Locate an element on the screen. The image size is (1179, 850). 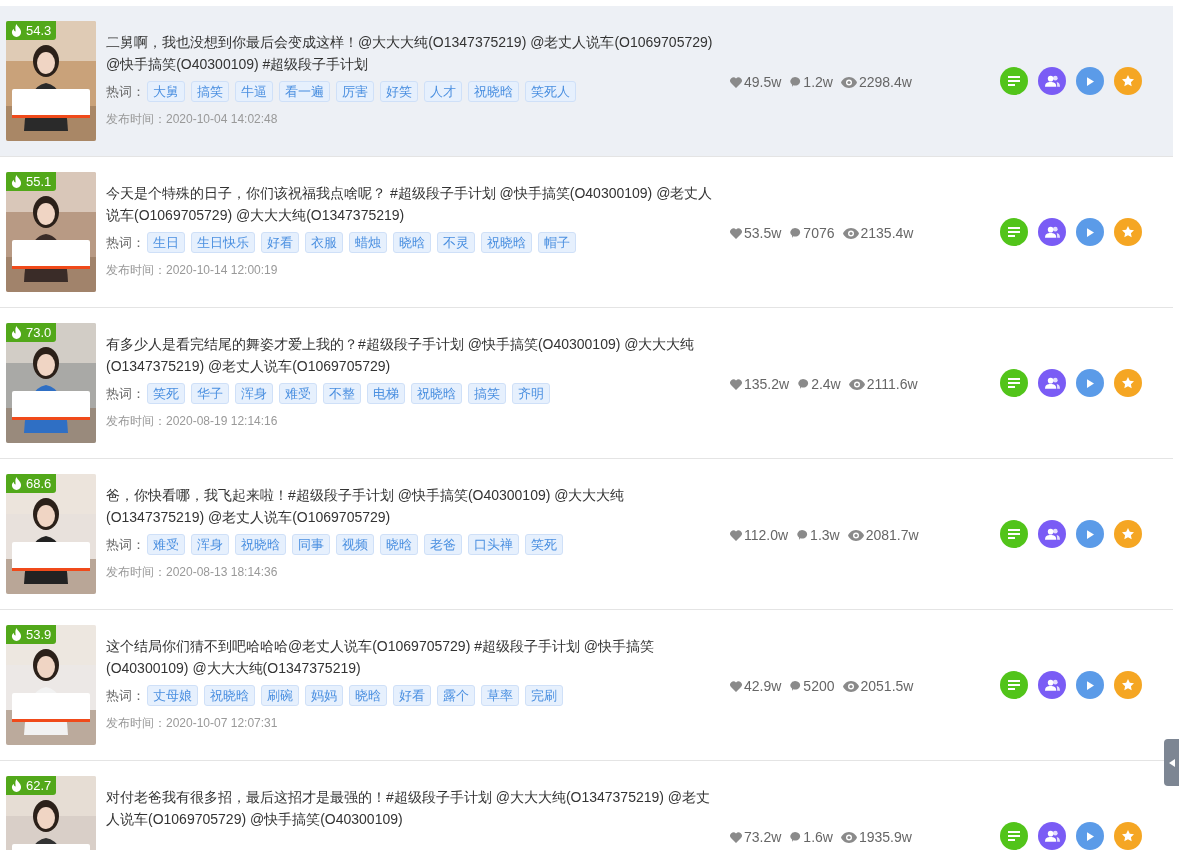
video-title: 今天是个特殊的日子，你们该祝福我点啥呢？ #超级段子手计划 @快手搞笑(O40300109) @老丈人说车(O1069705729) @大大大纯(O1347375219) is located at coordinates (410, 204).